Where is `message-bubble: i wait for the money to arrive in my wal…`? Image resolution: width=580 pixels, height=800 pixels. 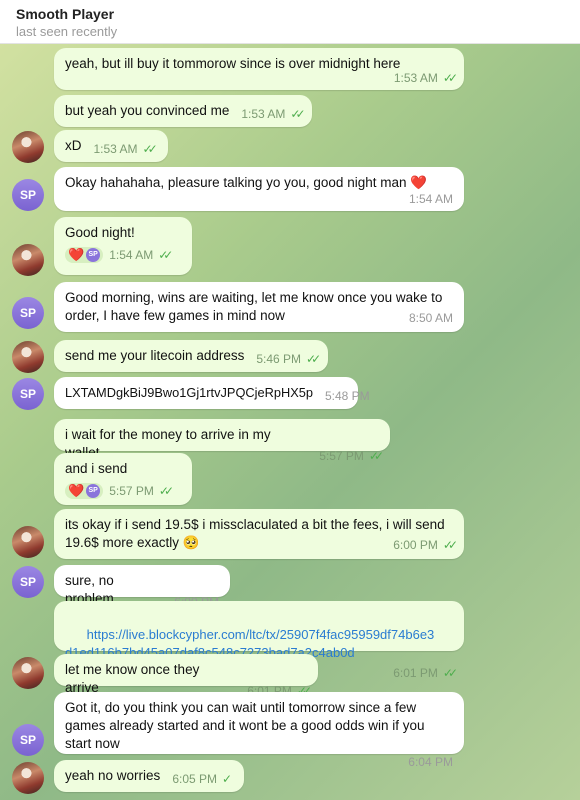 message-bubble: i wait for the money to arrive in my wal… is located at coordinates (222, 441).